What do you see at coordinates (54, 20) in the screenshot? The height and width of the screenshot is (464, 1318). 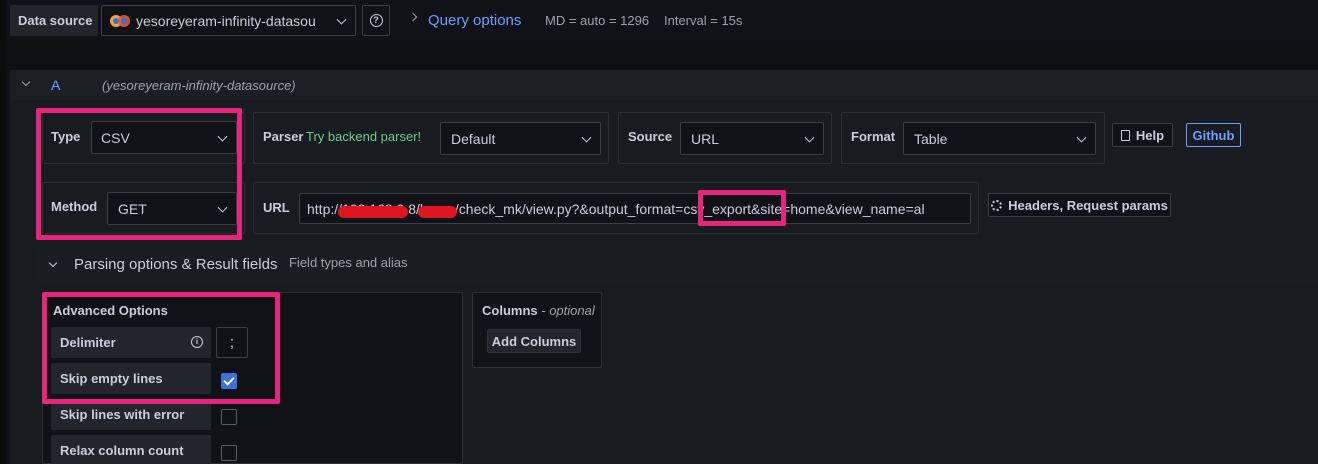 I see `datasource-label: Data source` at bounding box center [54, 20].